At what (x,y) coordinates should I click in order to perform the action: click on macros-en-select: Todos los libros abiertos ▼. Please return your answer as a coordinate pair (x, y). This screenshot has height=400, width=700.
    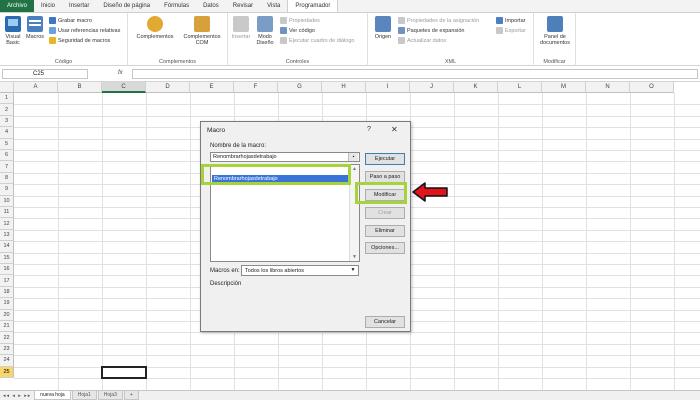
    Looking at the image, I should click on (300, 270).